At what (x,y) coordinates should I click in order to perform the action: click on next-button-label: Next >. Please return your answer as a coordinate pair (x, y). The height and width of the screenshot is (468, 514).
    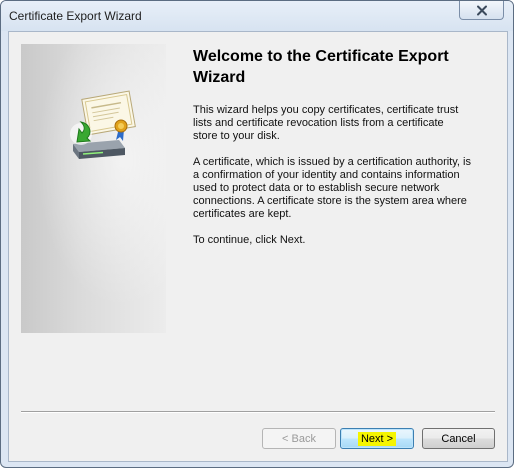
    Looking at the image, I should click on (377, 438).